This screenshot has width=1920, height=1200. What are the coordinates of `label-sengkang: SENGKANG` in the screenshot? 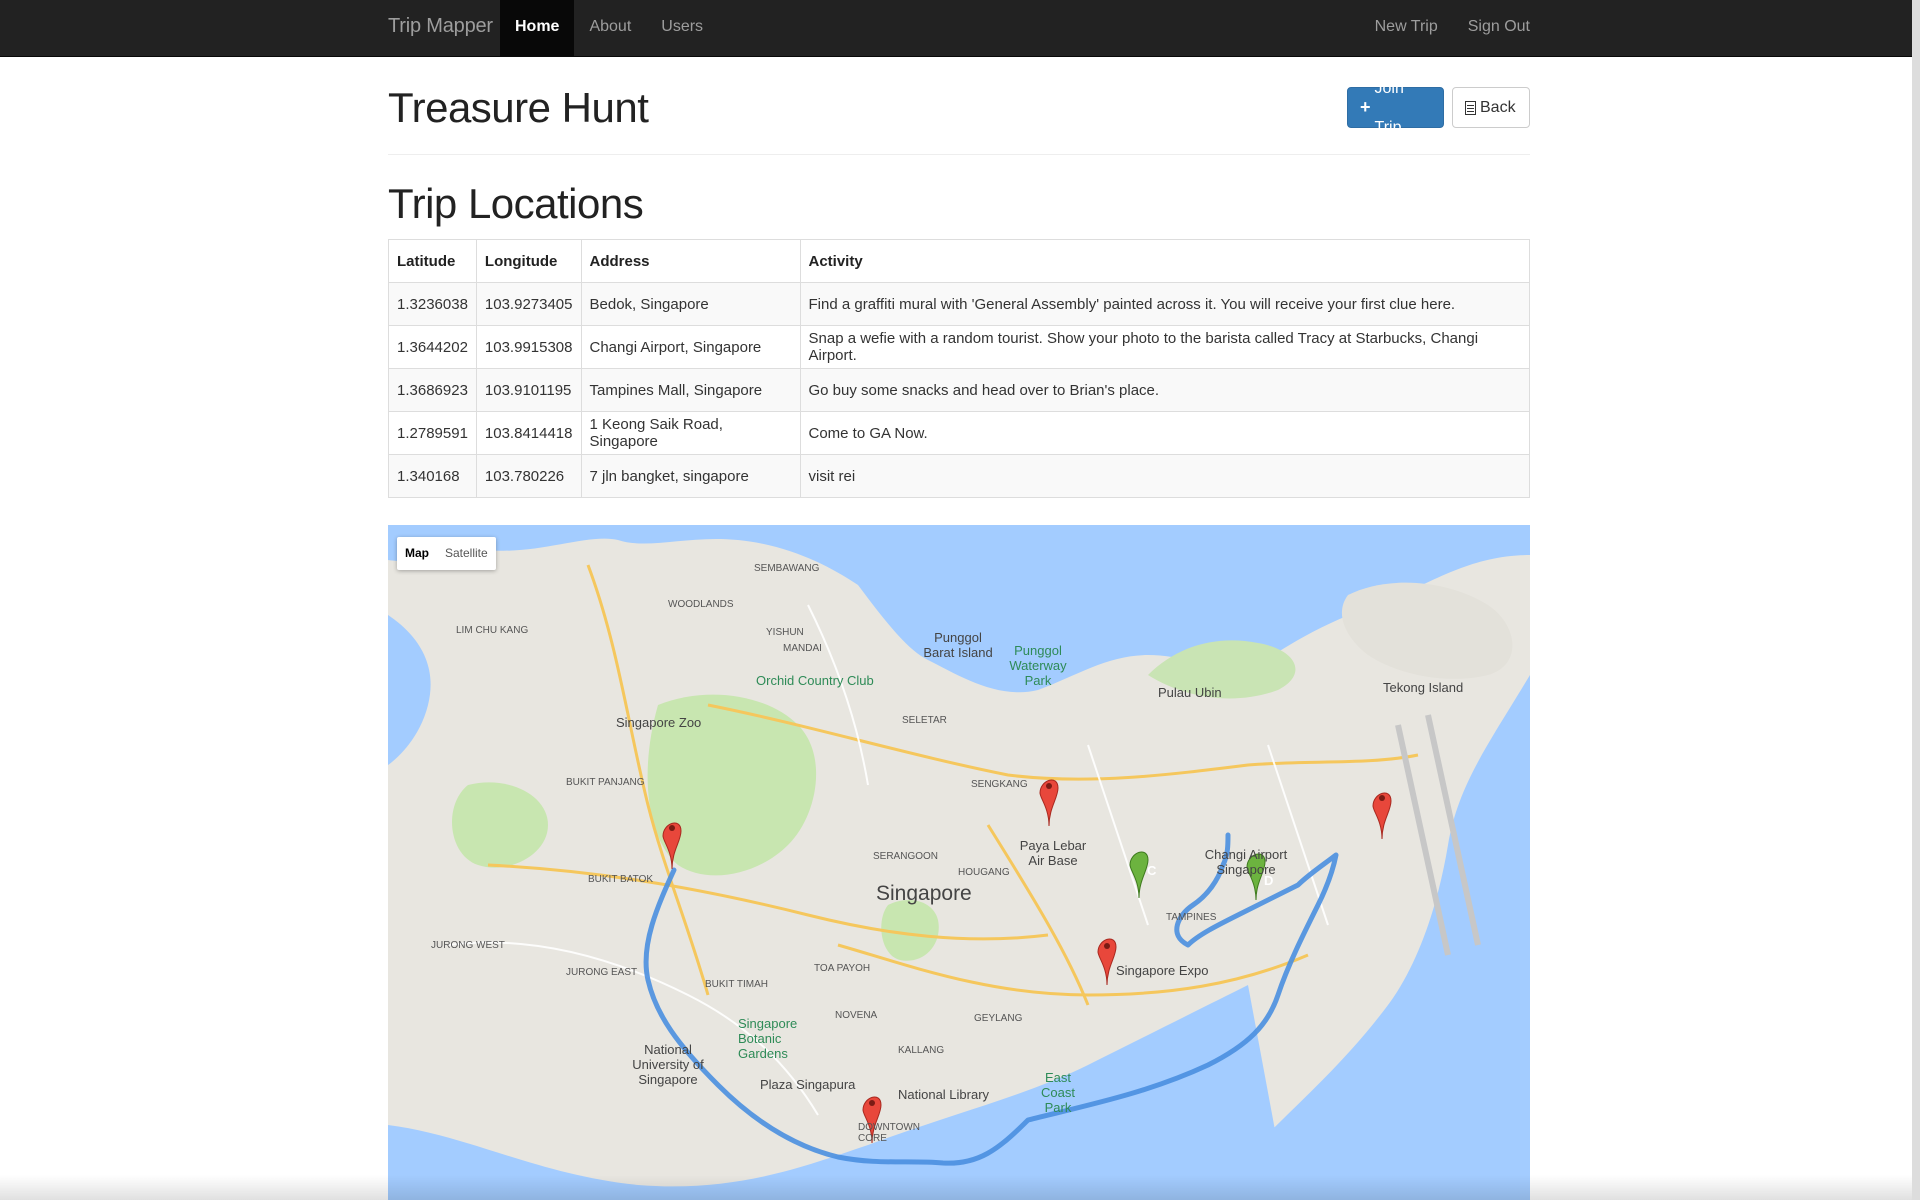 It's located at (999, 784).